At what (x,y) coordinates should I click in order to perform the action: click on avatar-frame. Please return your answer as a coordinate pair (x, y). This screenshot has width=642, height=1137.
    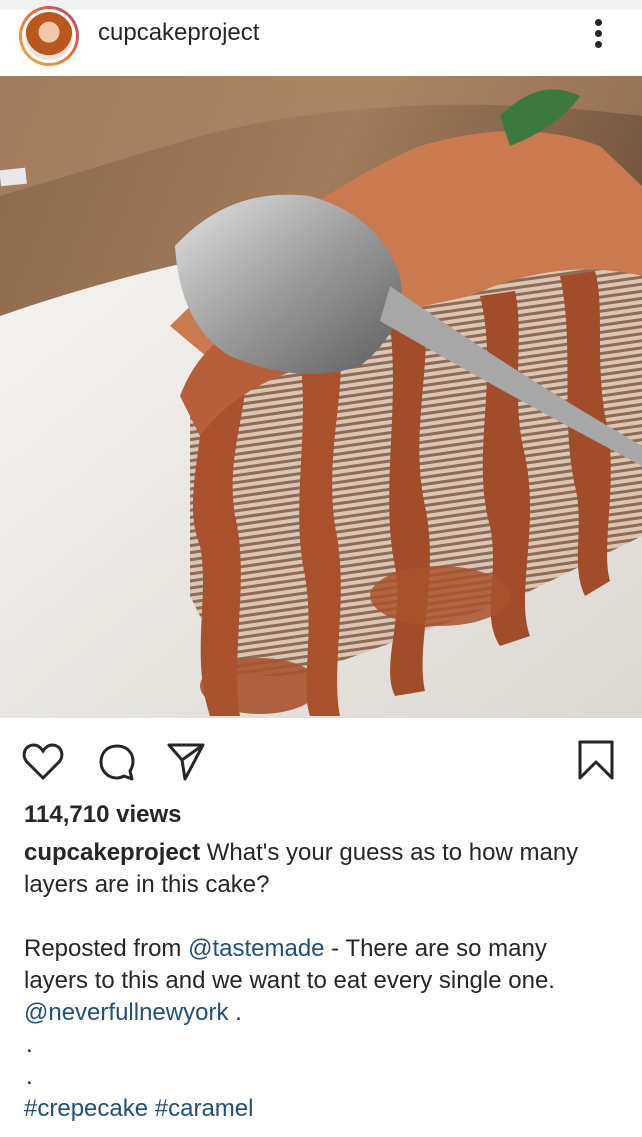
    Looking at the image, I should click on (49, 36).